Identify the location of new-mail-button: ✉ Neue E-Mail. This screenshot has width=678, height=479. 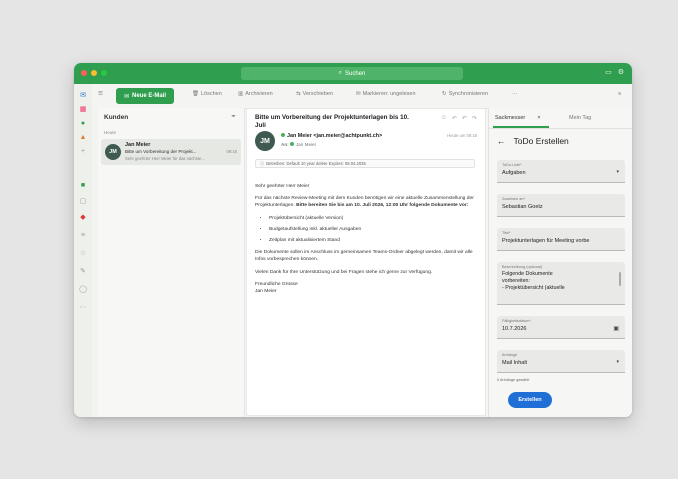
(145, 96).